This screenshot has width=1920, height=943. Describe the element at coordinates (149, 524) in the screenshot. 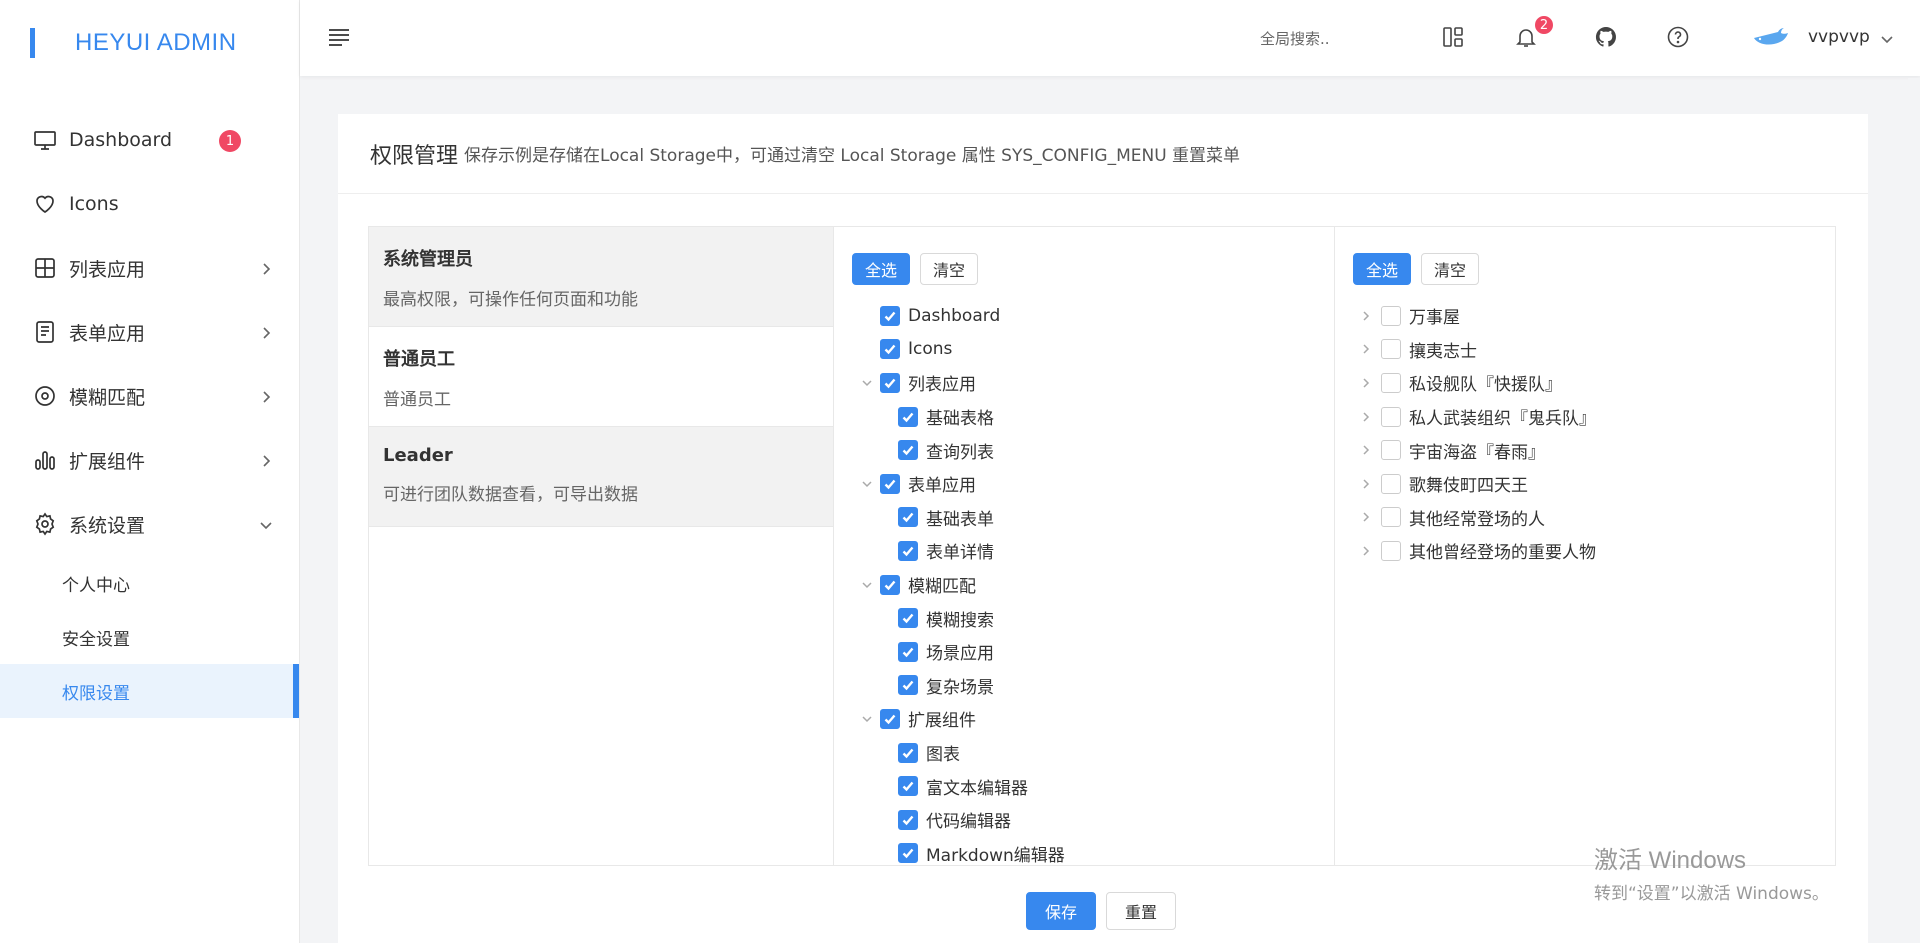

I see `sidebar-item-system-settings: 系统设置` at that location.